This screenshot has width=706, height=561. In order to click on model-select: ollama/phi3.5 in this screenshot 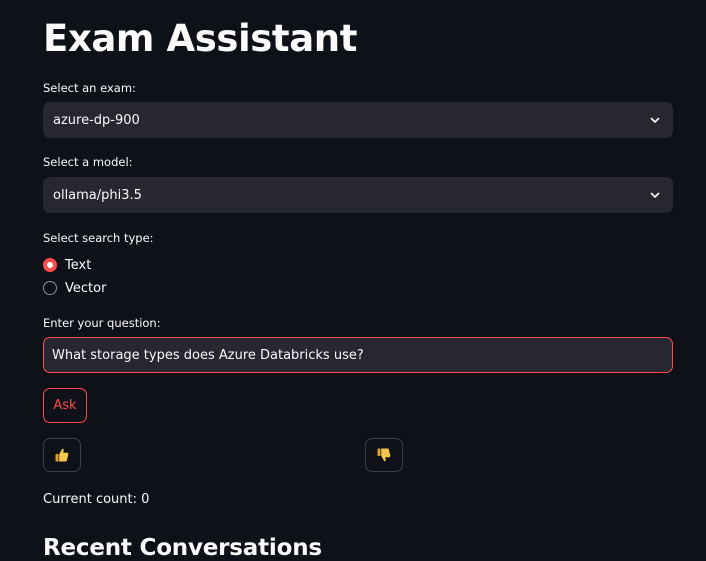, I will do `click(358, 195)`.